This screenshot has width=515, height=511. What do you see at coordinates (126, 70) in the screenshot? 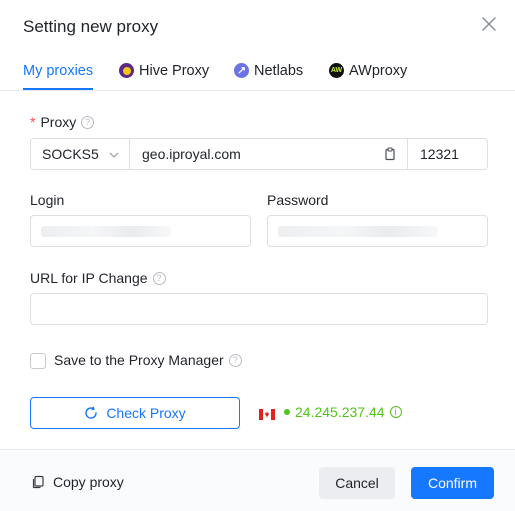
I see `hive-proxy-logo-icon` at bounding box center [126, 70].